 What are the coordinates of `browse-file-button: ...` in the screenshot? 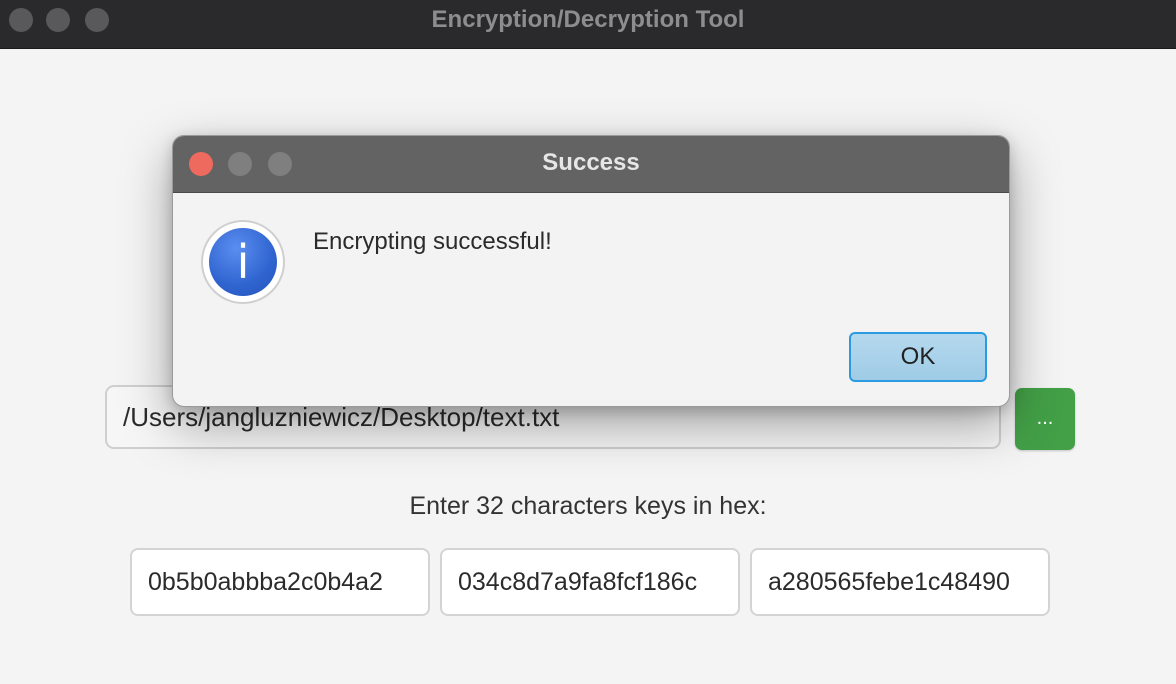 It's located at (1045, 419).